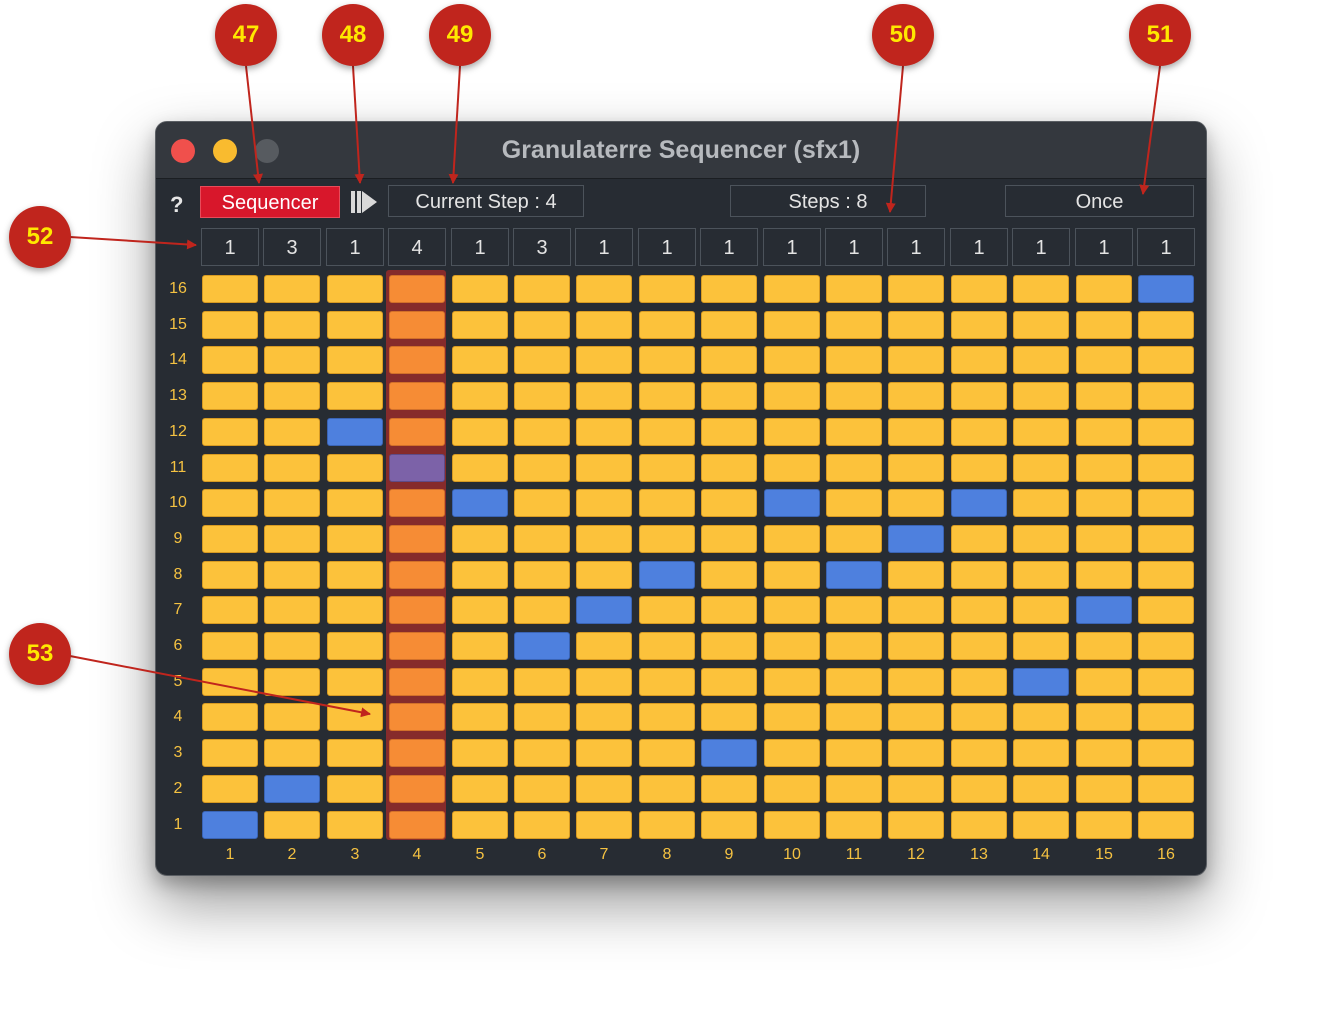 The image size is (1323, 1030). I want to click on callout-50: 50, so click(903, 35).